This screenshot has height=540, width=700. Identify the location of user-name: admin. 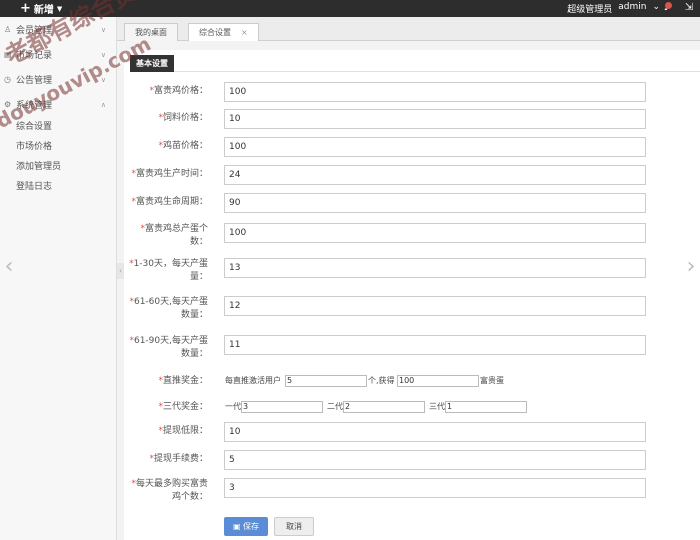
(632, 7).